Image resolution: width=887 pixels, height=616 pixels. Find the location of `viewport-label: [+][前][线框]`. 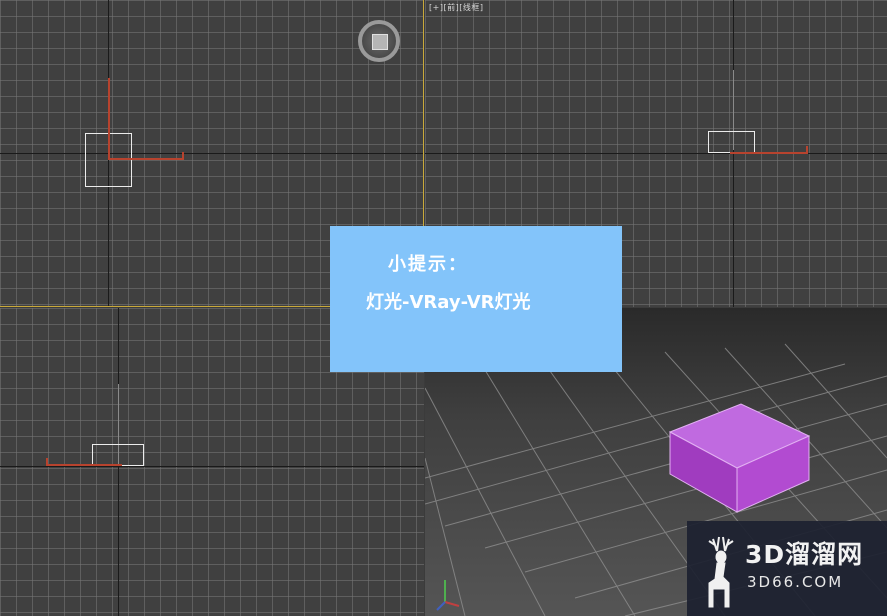

viewport-label: [+][前][线框] is located at coordinates (456, 7).